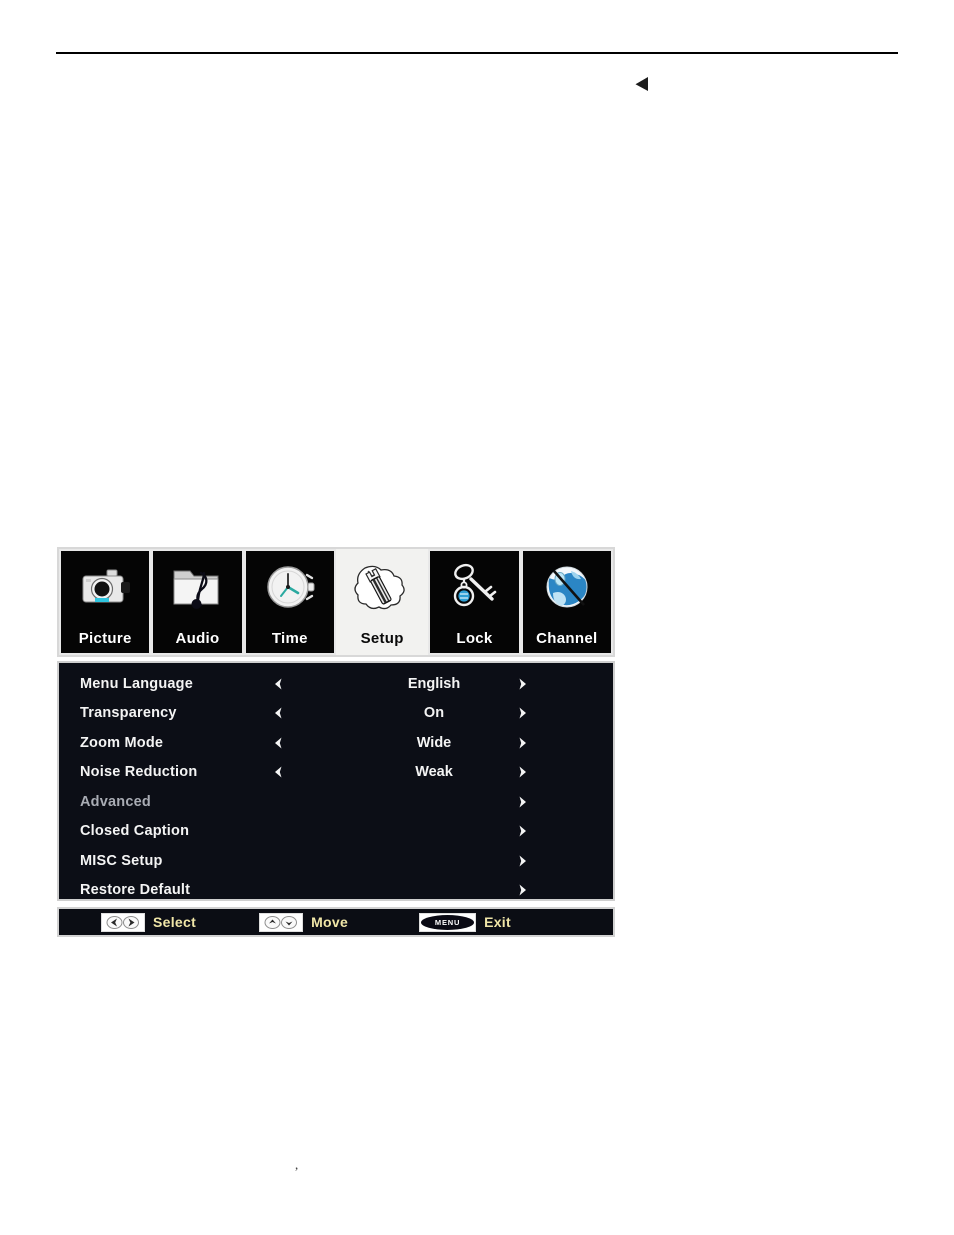  Describe the element at coordinates (474, 587) in the screenshot. I see `key-icon` at that location.